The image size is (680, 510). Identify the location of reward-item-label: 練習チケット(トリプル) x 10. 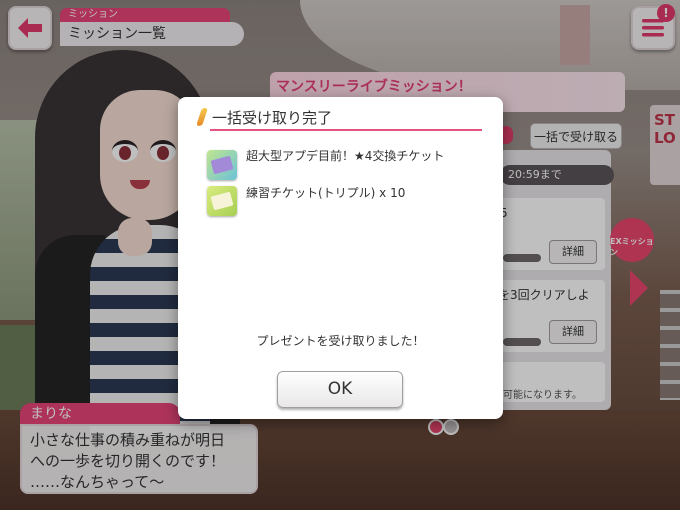
(326, 193).